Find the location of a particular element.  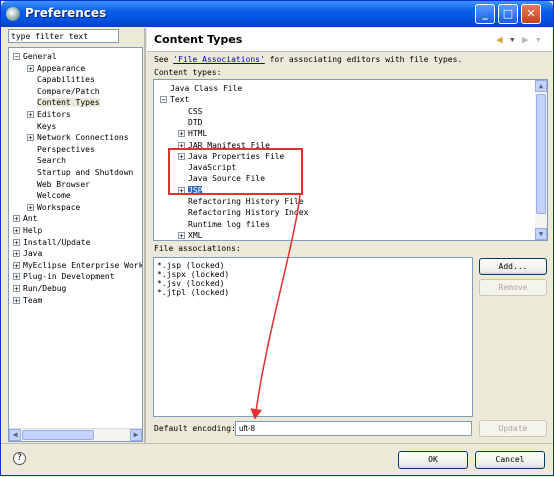

nav-tree-label: Content Types is located at coordinates (68, 103).